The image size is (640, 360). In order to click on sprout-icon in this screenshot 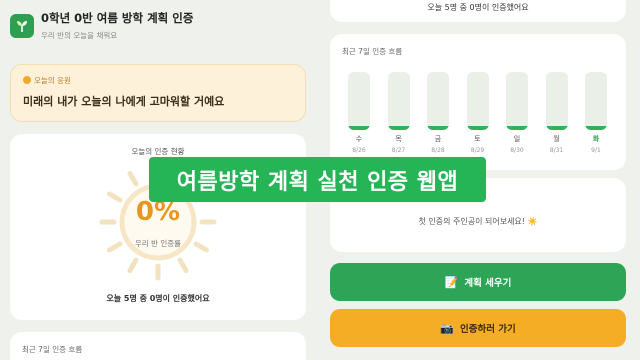, I will do `click(22, 26)`.